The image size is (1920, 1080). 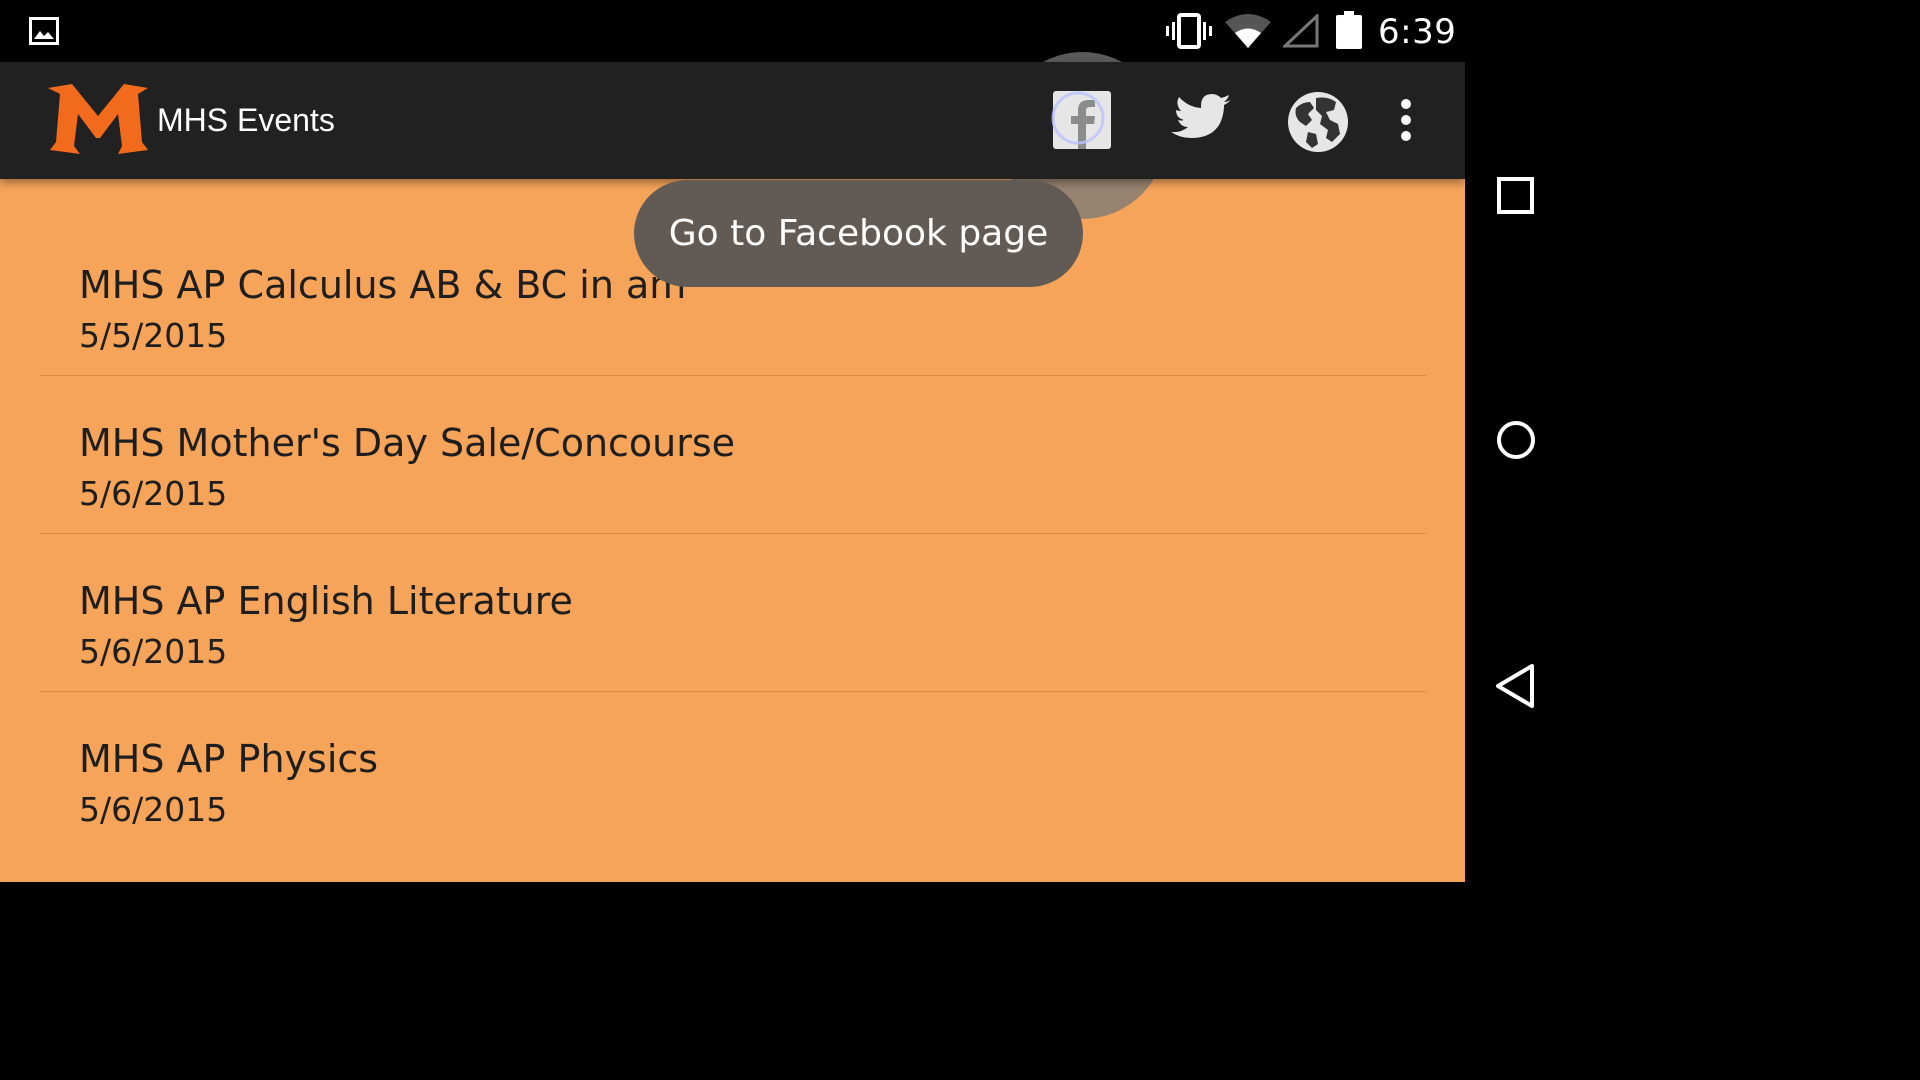 I want to click on back-button, so click(x=1515, y=686).